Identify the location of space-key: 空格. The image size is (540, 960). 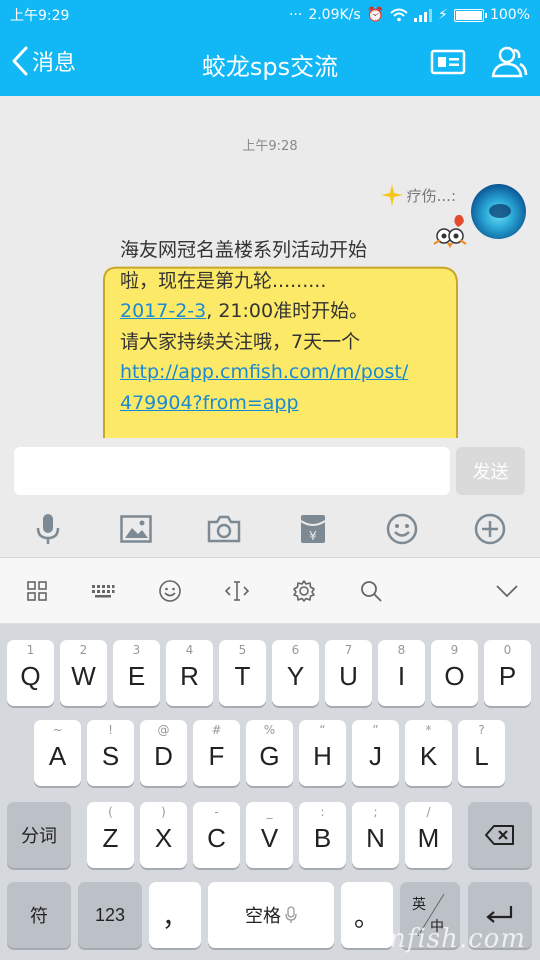
(271, 915).